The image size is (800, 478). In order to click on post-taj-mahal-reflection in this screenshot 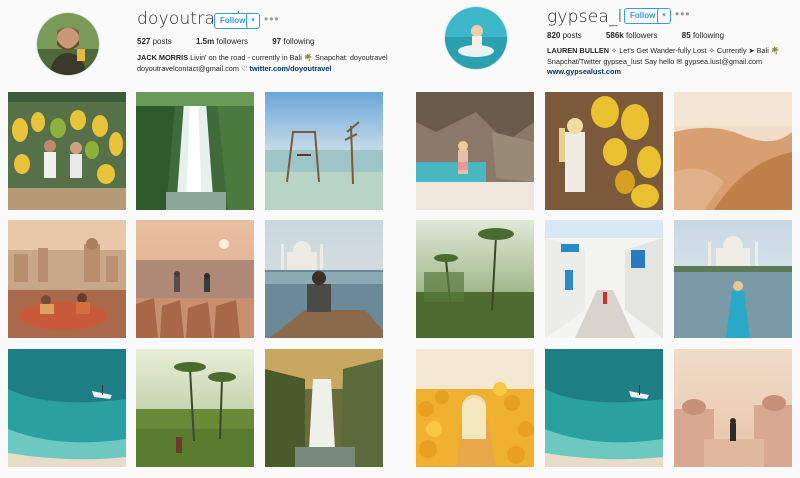, I will do `click(733, 279)`.